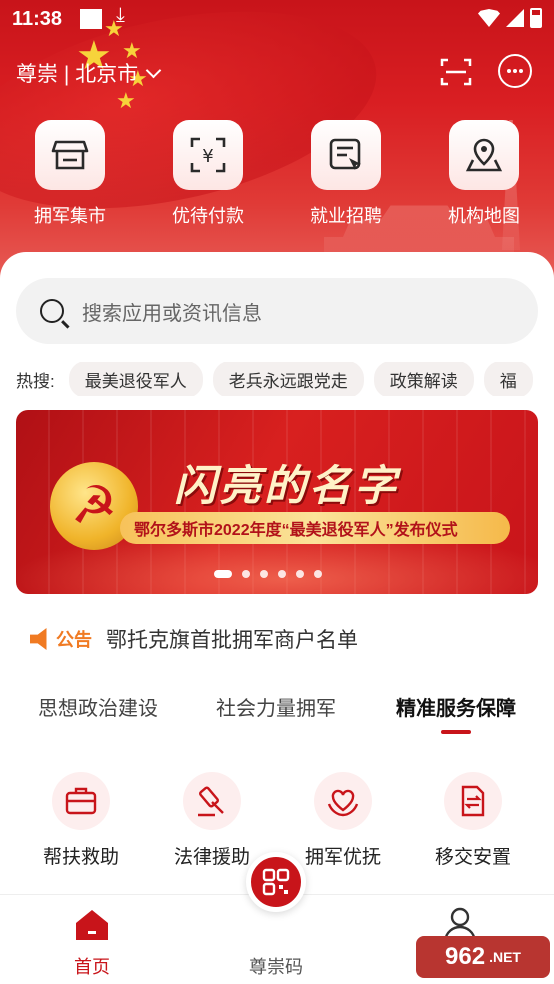  What do you see at coordinates (126, 100) in the screenshot?
I see `star-icon: ★` at bounding box center [126, 100].